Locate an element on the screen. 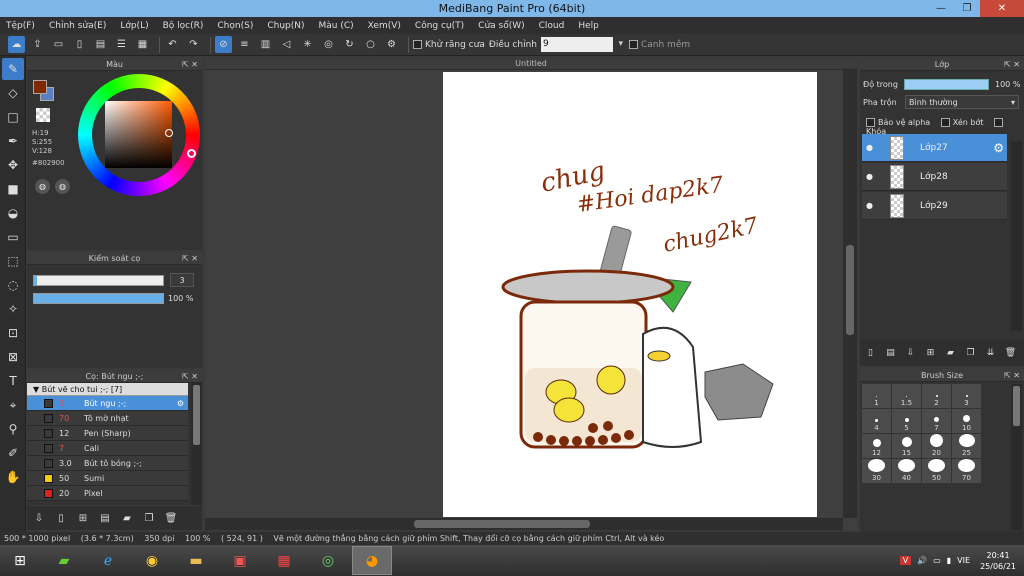 This screenshot has width=1024, height=576. brush-group-header: ▼ Bút vẽ cho tui ;-; [7] is located at coordinates (107, 389).